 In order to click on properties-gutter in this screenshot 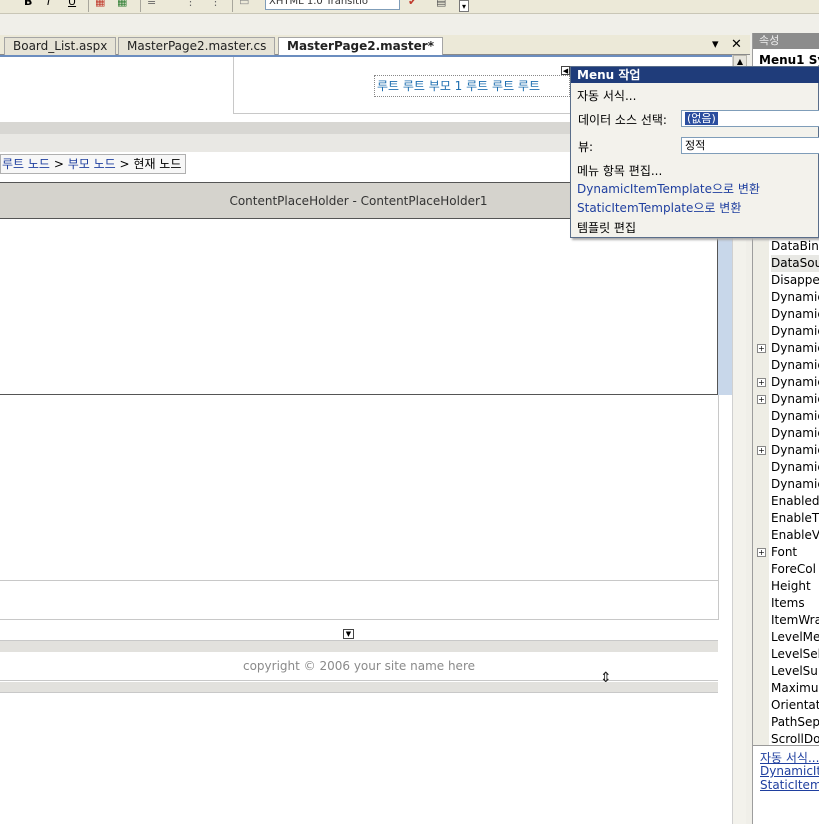, I will do `click(761, 506)`.